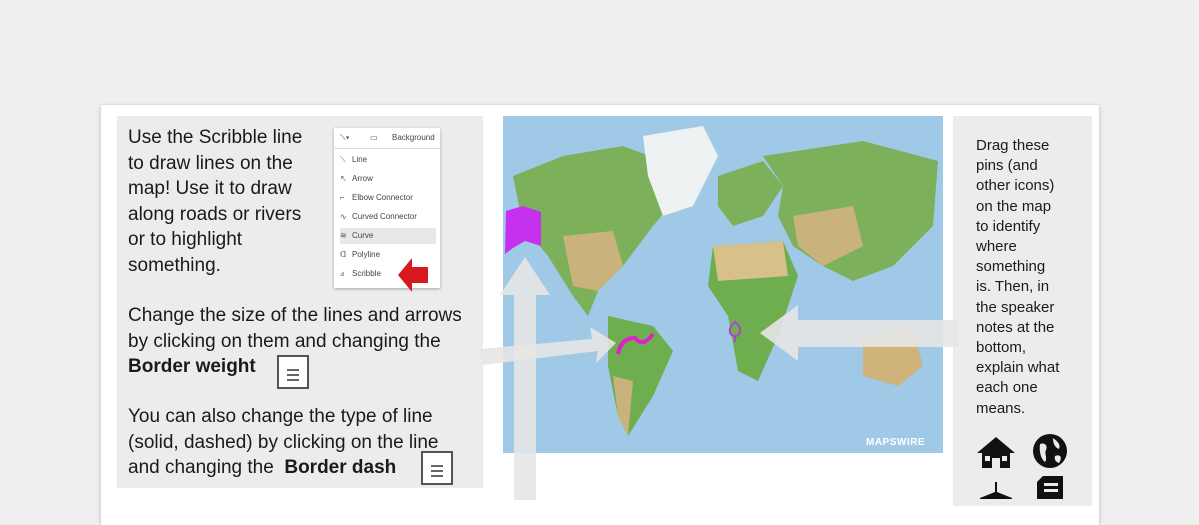 This screenshot has height=525, width=1199. What do you see at coordinates (1018, 368) in the screenshot?
I see `text-line: explain what` at bounding box center [1018, 368].